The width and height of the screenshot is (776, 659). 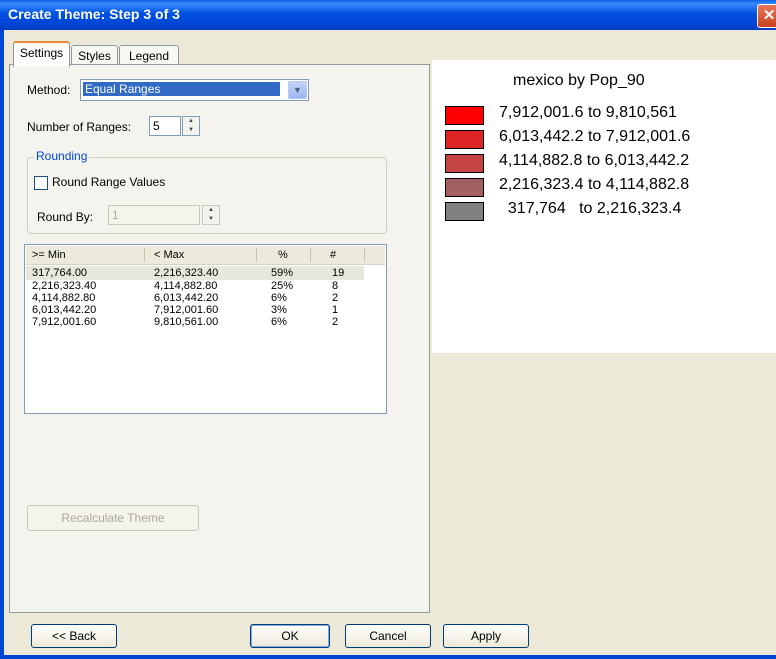 What do you see at coordinates (282, 273) in the screenshot?
I see `table-cell: 59%` at bounding box center [282, 273].